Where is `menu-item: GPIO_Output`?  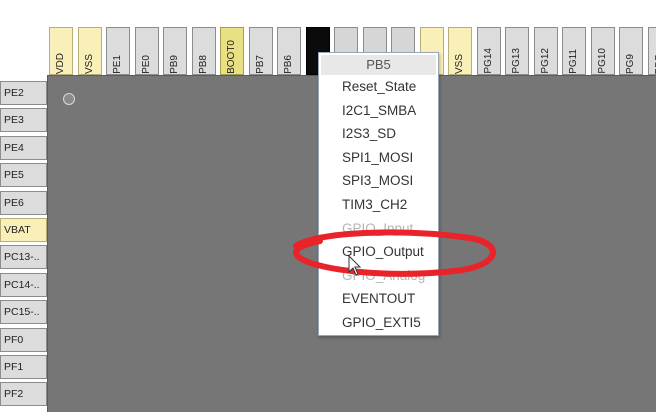 menu-item: GPIO_Output is located at coordinates (378, 252).